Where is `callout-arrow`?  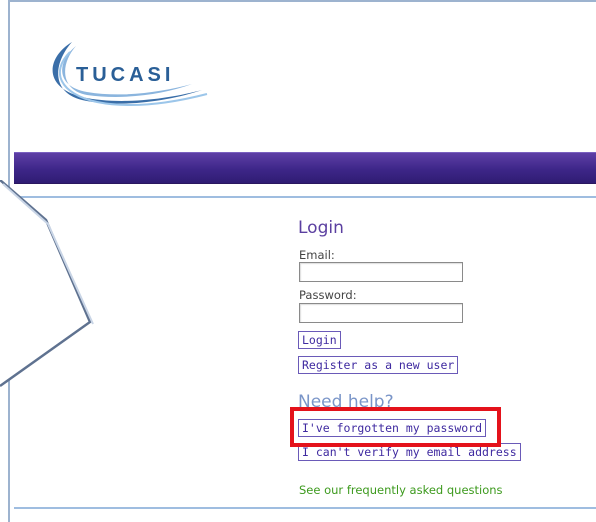
callout-arrow is located at coordinates (47, 284).